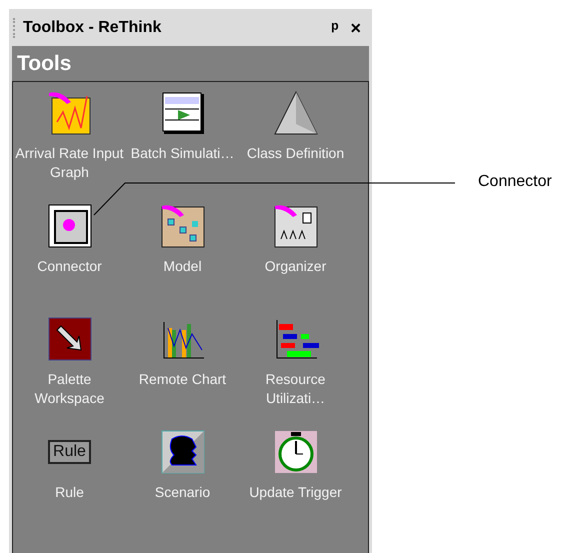 Image resolution: width=579 pixels, height=553 pixels. What do you see at coordinates (183, 492) in the screenshot?
I see `tool-label: Scenario` at bounding box center [183, 492].